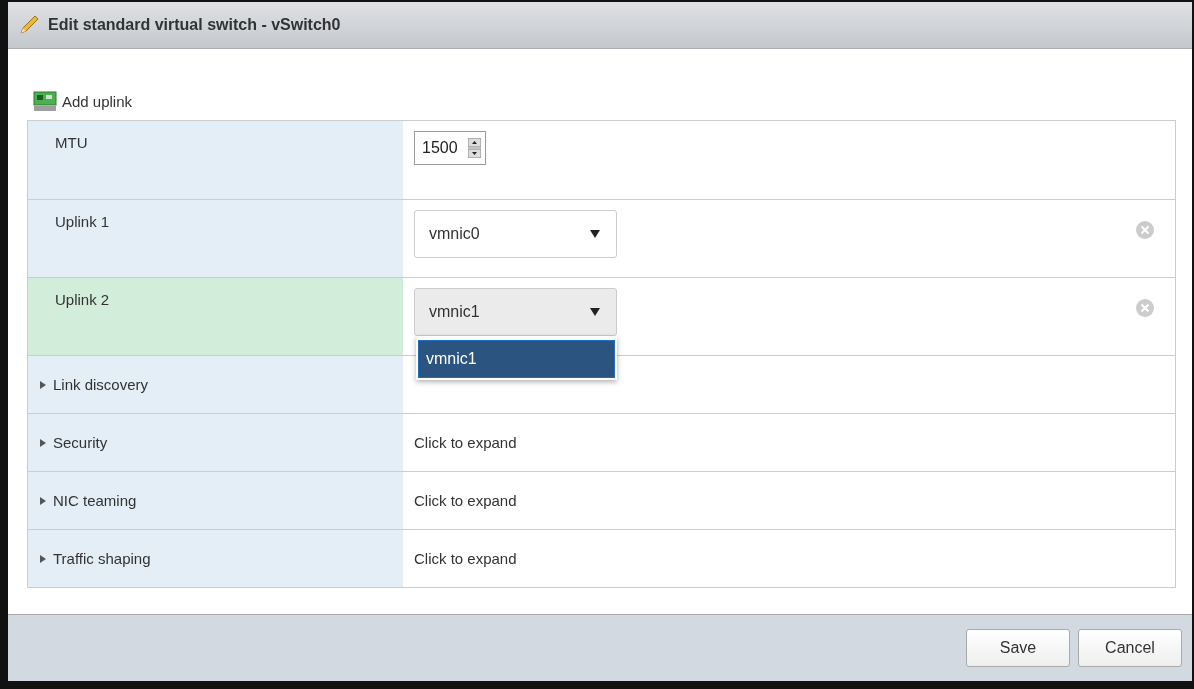 Image resolution: width=1194 pixels, height=689 pixels. I want to click on dropdown-option: vmnic1, so click(516, 359).